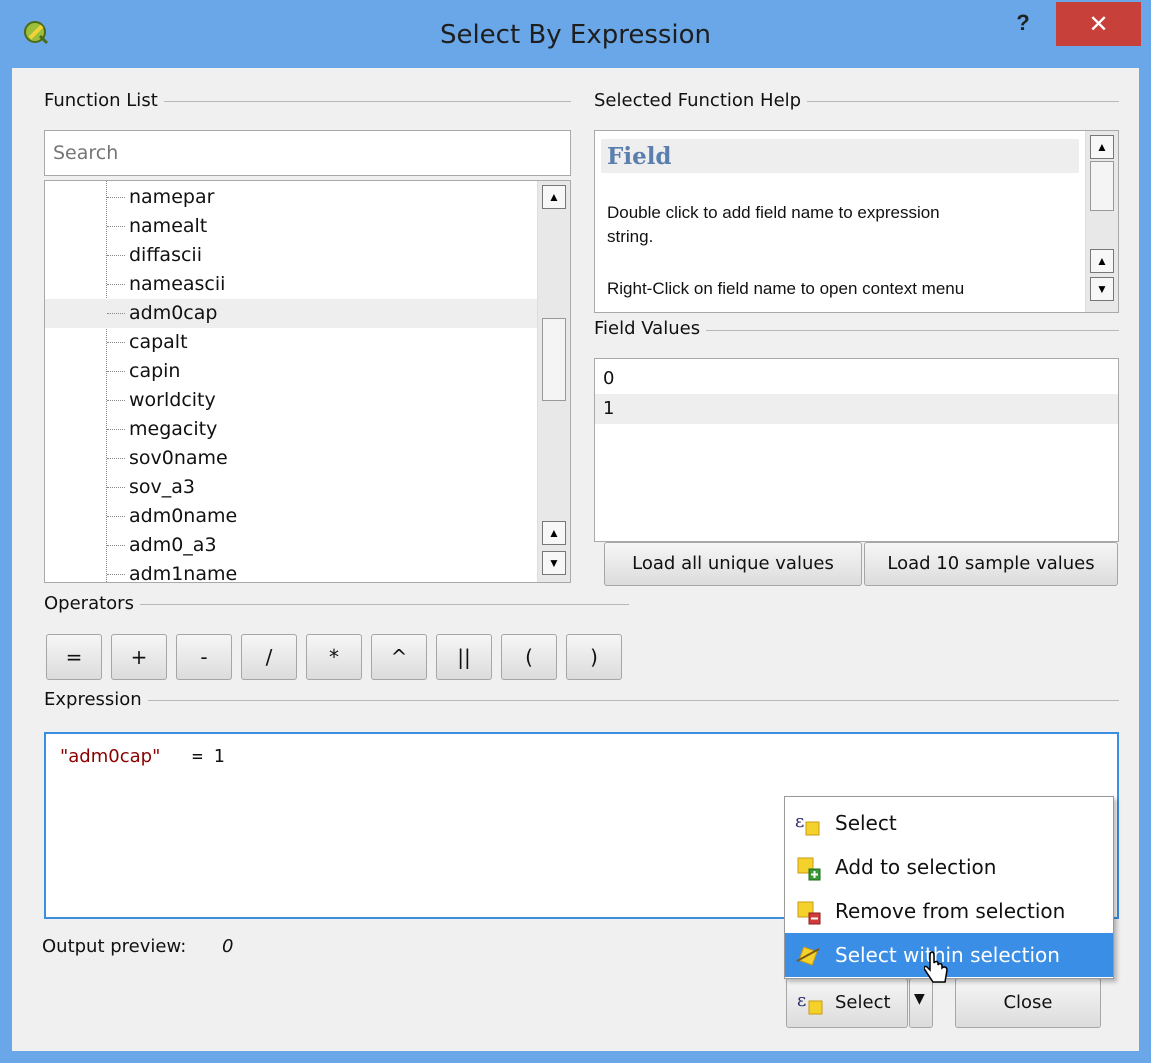 The width and height of the screenshot is (1151, 1063). What do you see at coordinates (334, 657) in the screenshot?
I see `operator-multiply-button: *` at bounding box center [334, 657].